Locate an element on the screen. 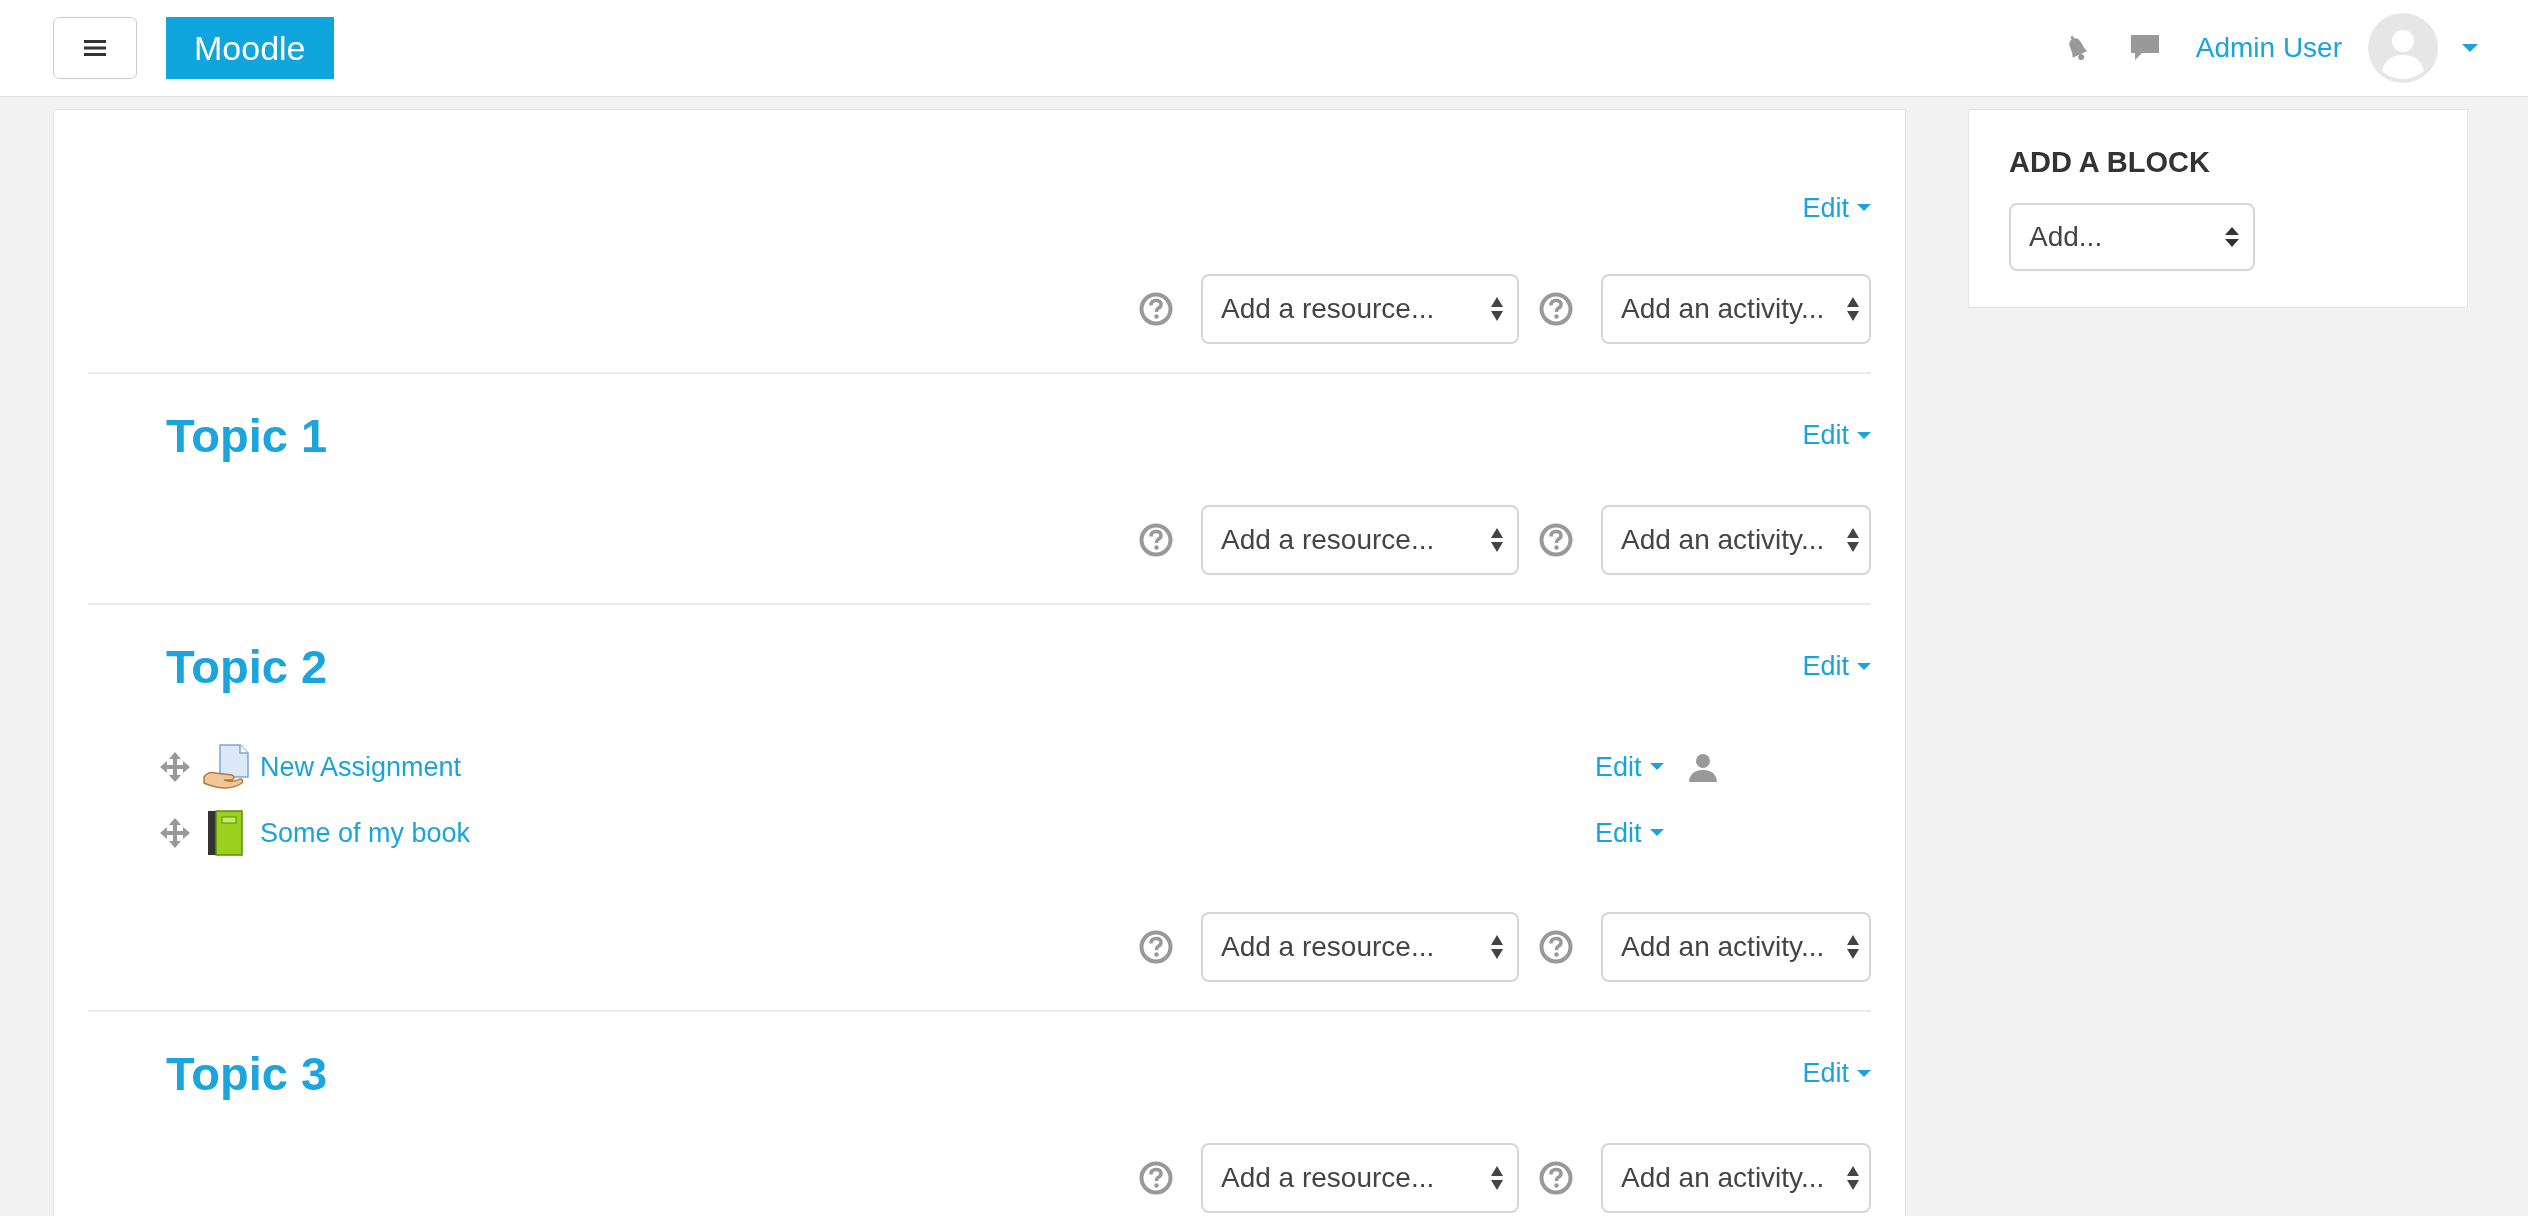  user-name-link: Admin User is located at coordinates (2268, 48).